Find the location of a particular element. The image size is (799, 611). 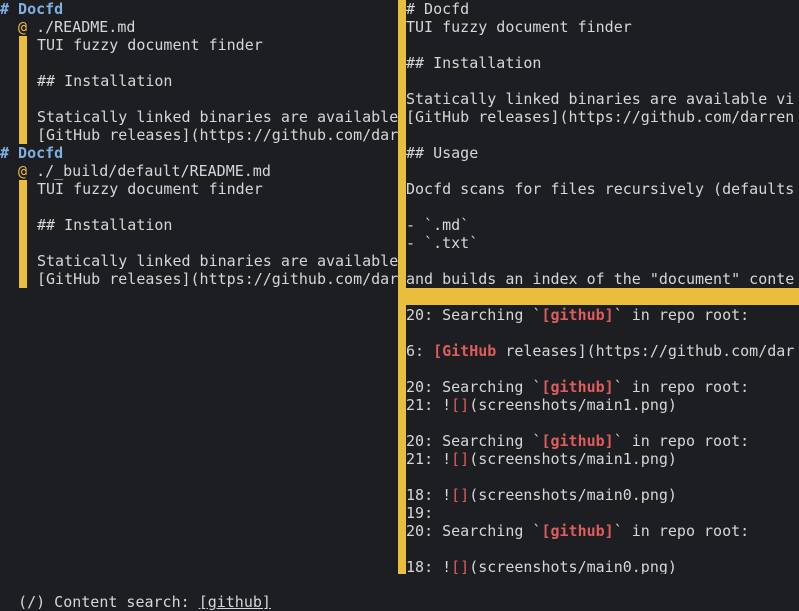

document-path-row: @ ./_build/default/README.md is located at coordinates (144, 171).